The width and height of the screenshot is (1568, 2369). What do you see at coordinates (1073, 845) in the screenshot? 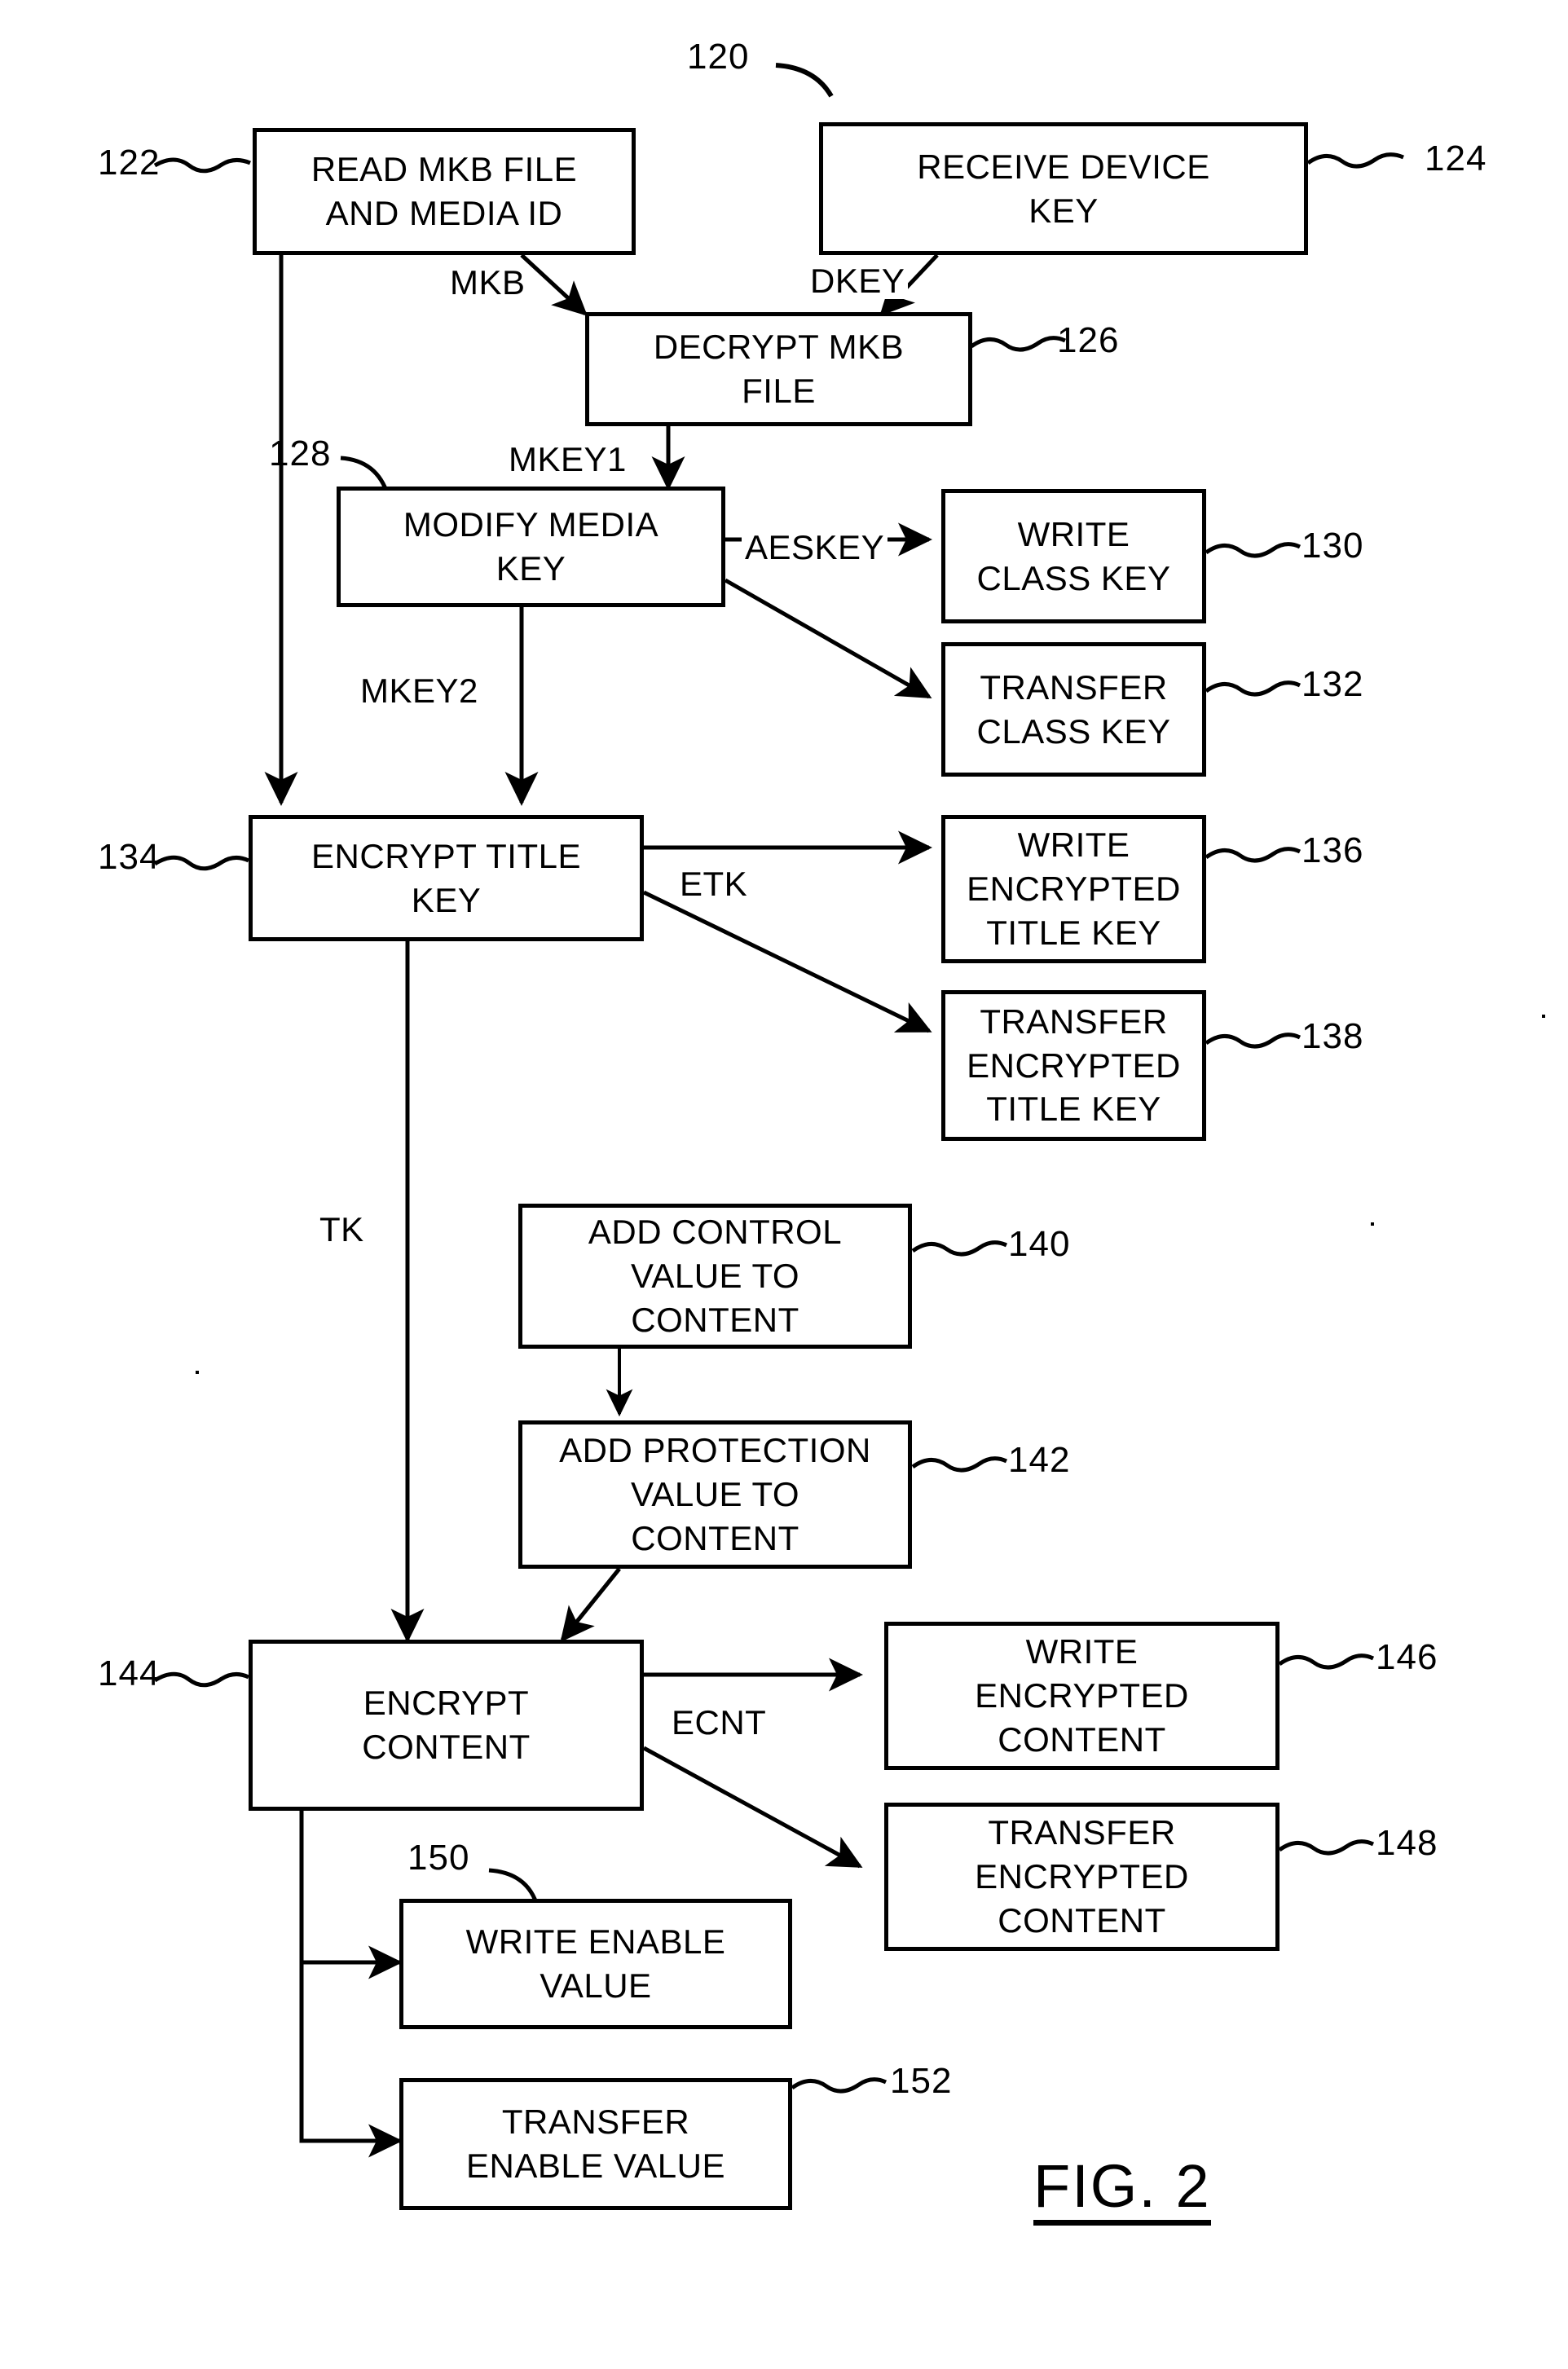
I see `node-136-line1: WRITE` at bounding box center [1073, 845].